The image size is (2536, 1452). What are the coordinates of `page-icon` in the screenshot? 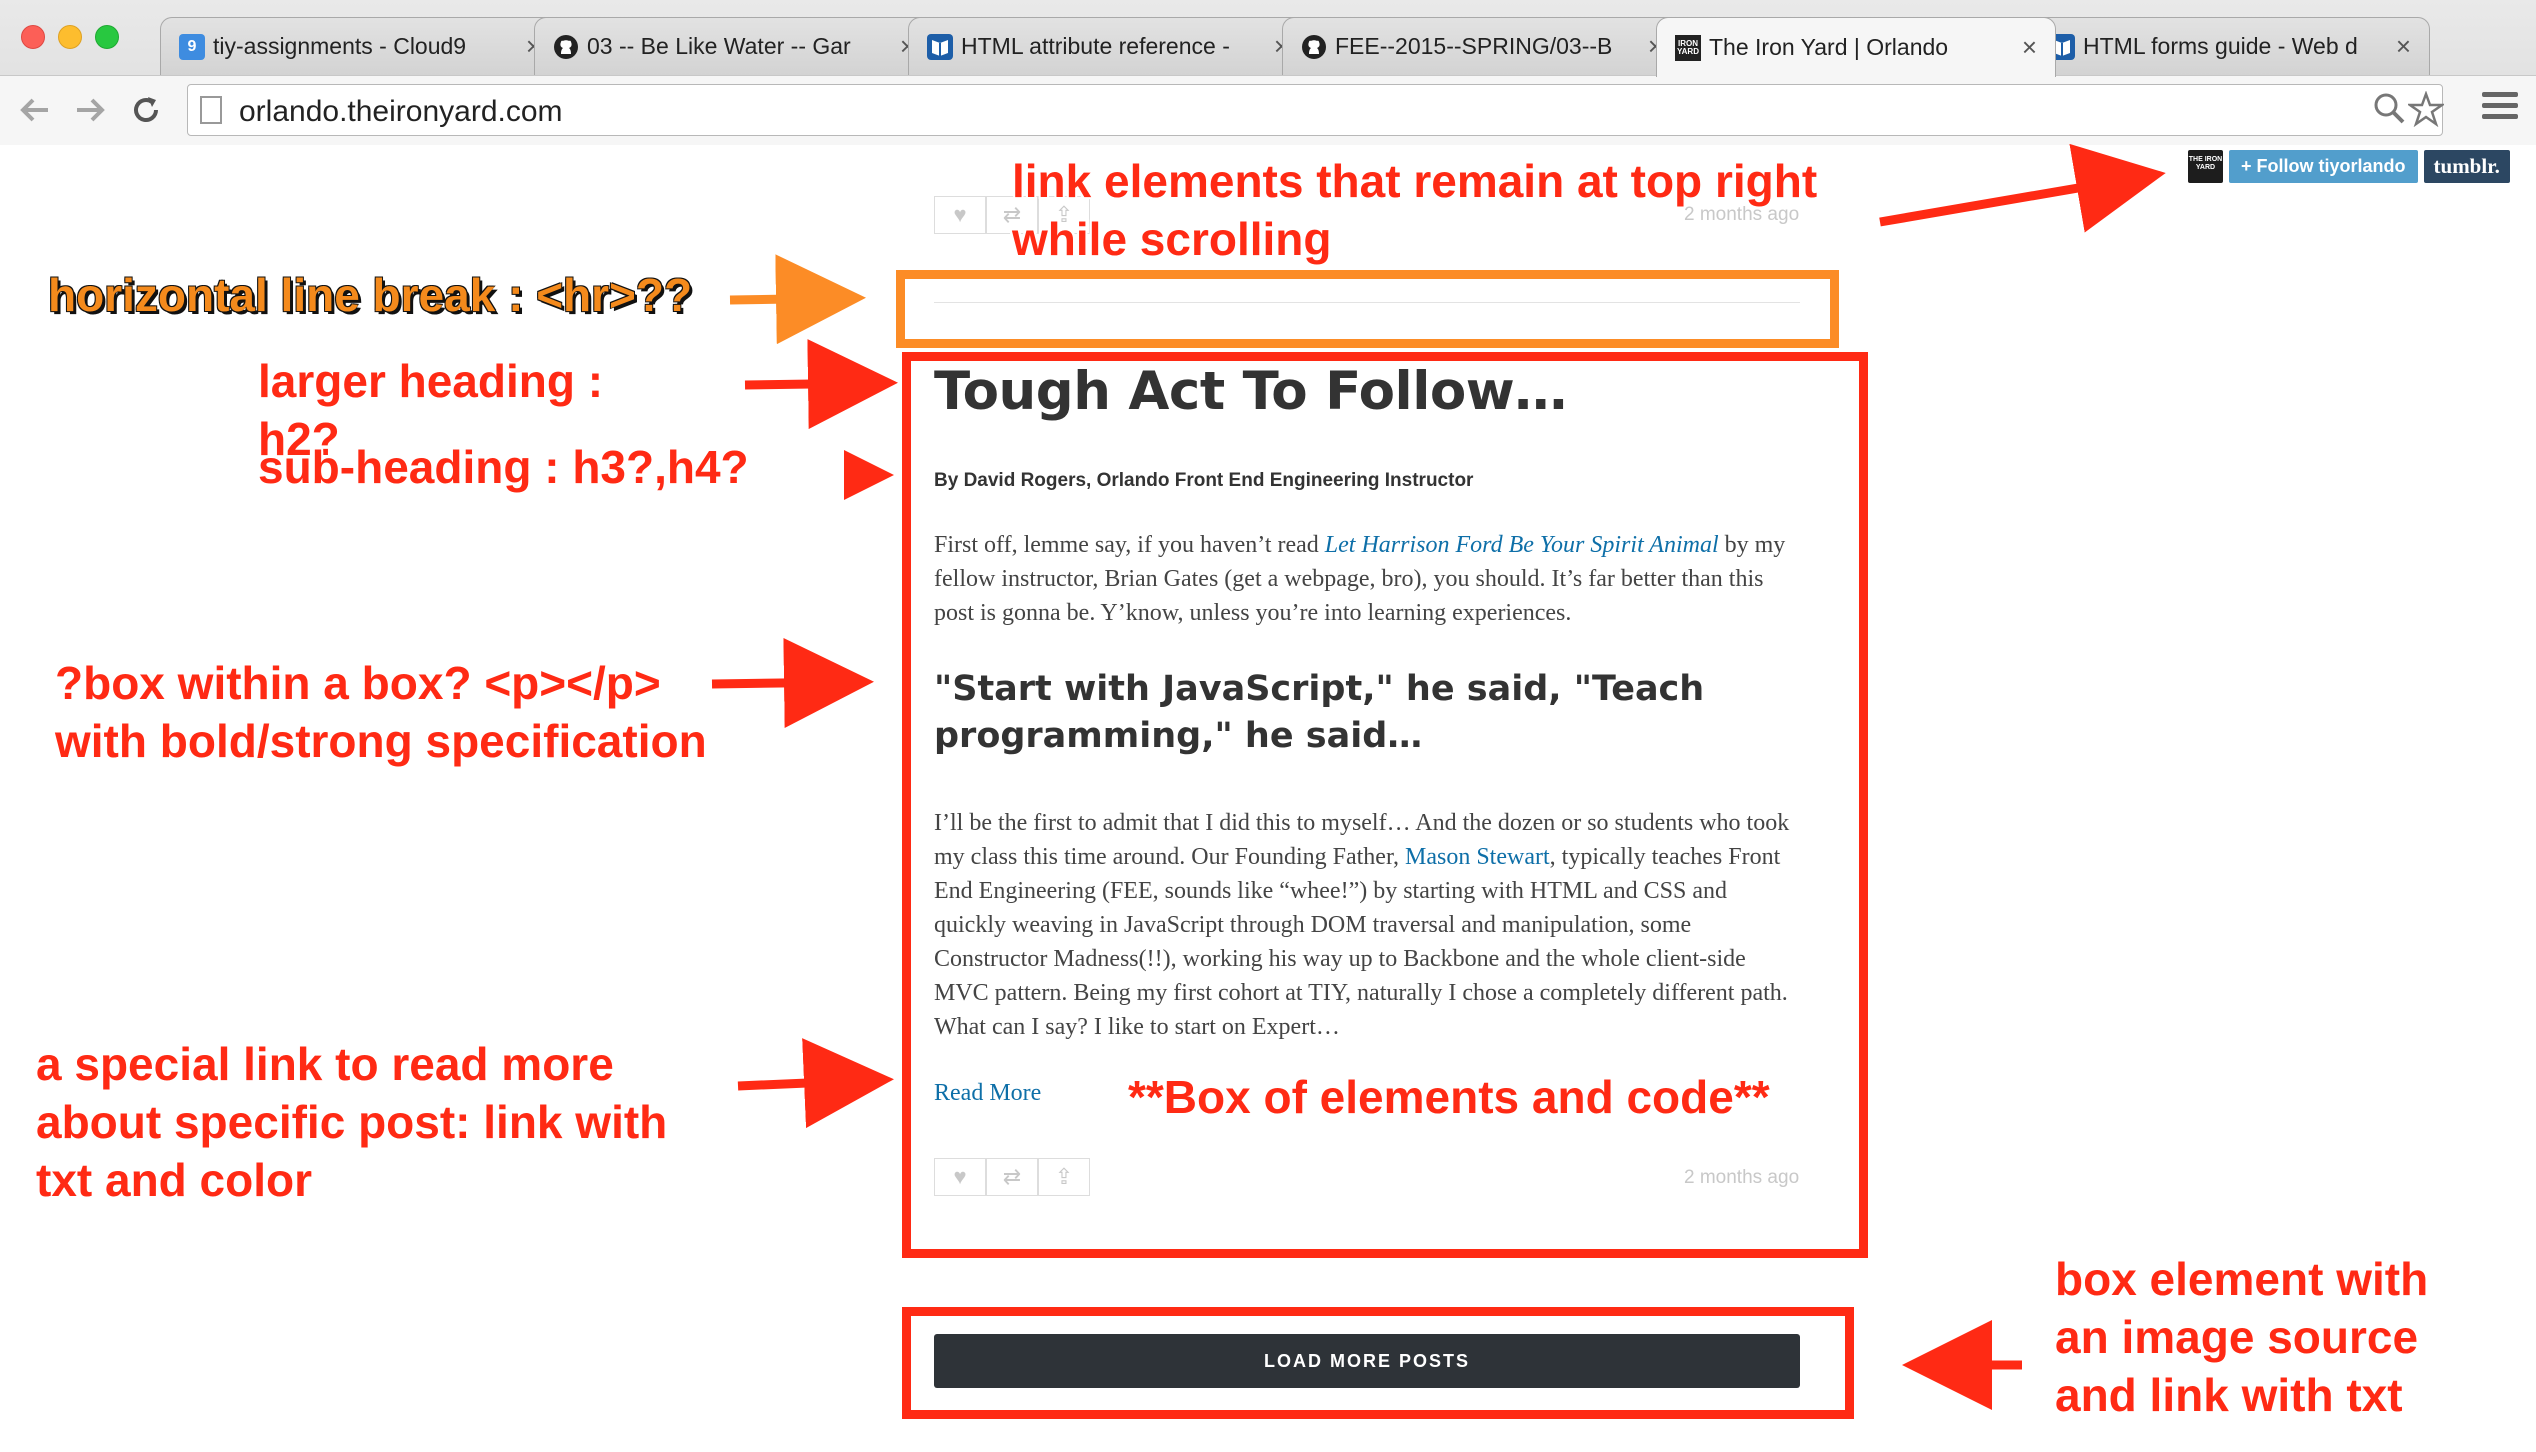 It's located at (211, 110).